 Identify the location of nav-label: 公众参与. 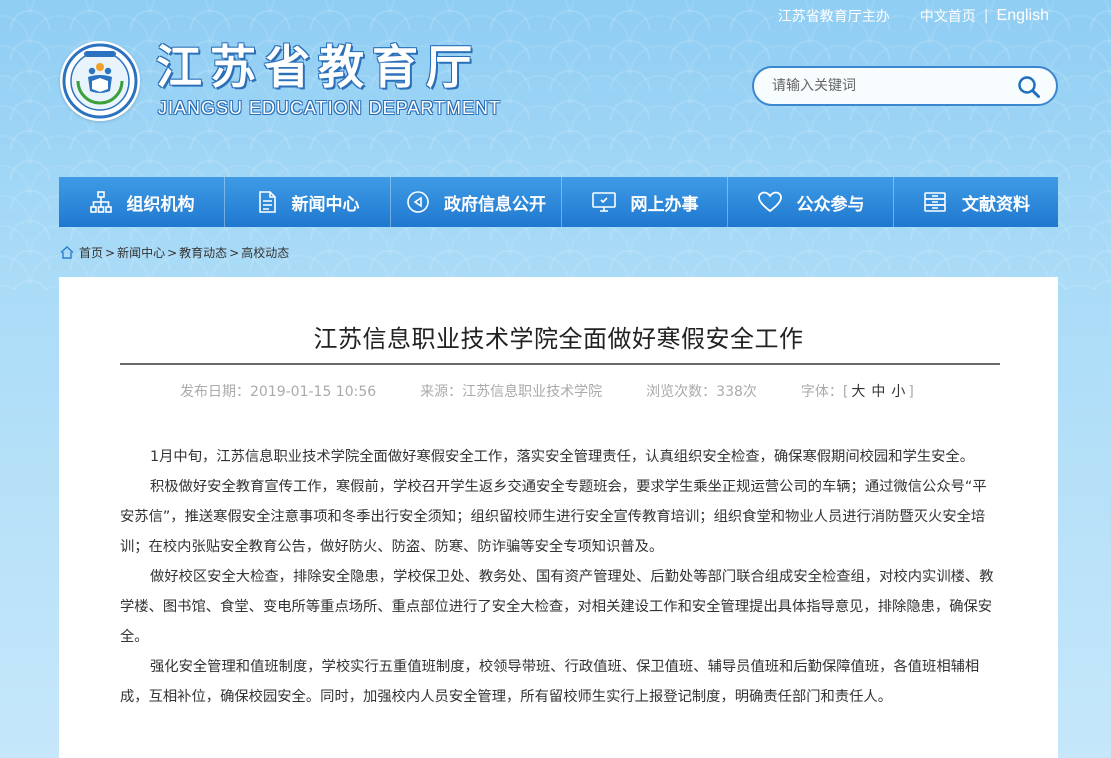
(830, 204).